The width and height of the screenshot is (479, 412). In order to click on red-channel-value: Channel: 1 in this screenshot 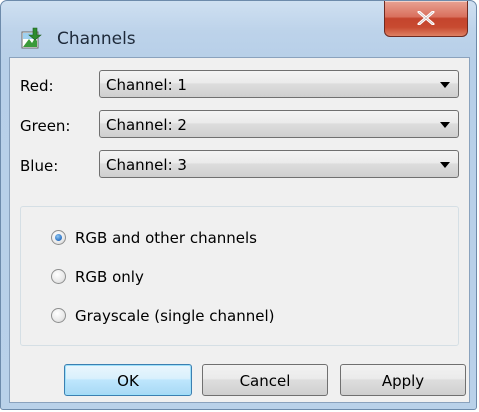, I will do `click(146, 85)`.